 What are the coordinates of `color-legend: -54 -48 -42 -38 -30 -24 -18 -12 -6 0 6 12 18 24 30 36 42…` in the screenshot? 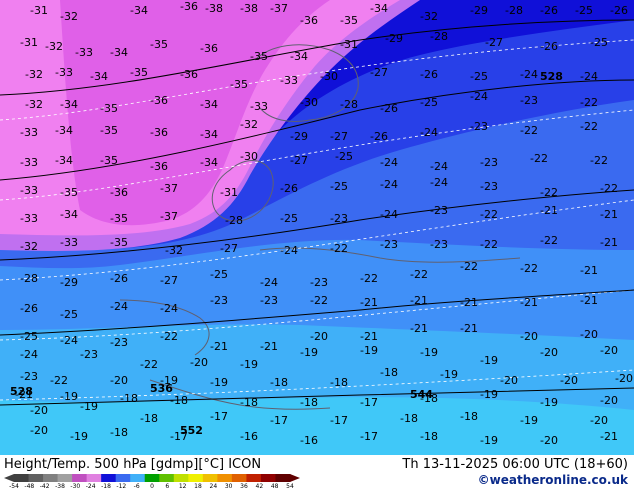 It's located at (152, 481).